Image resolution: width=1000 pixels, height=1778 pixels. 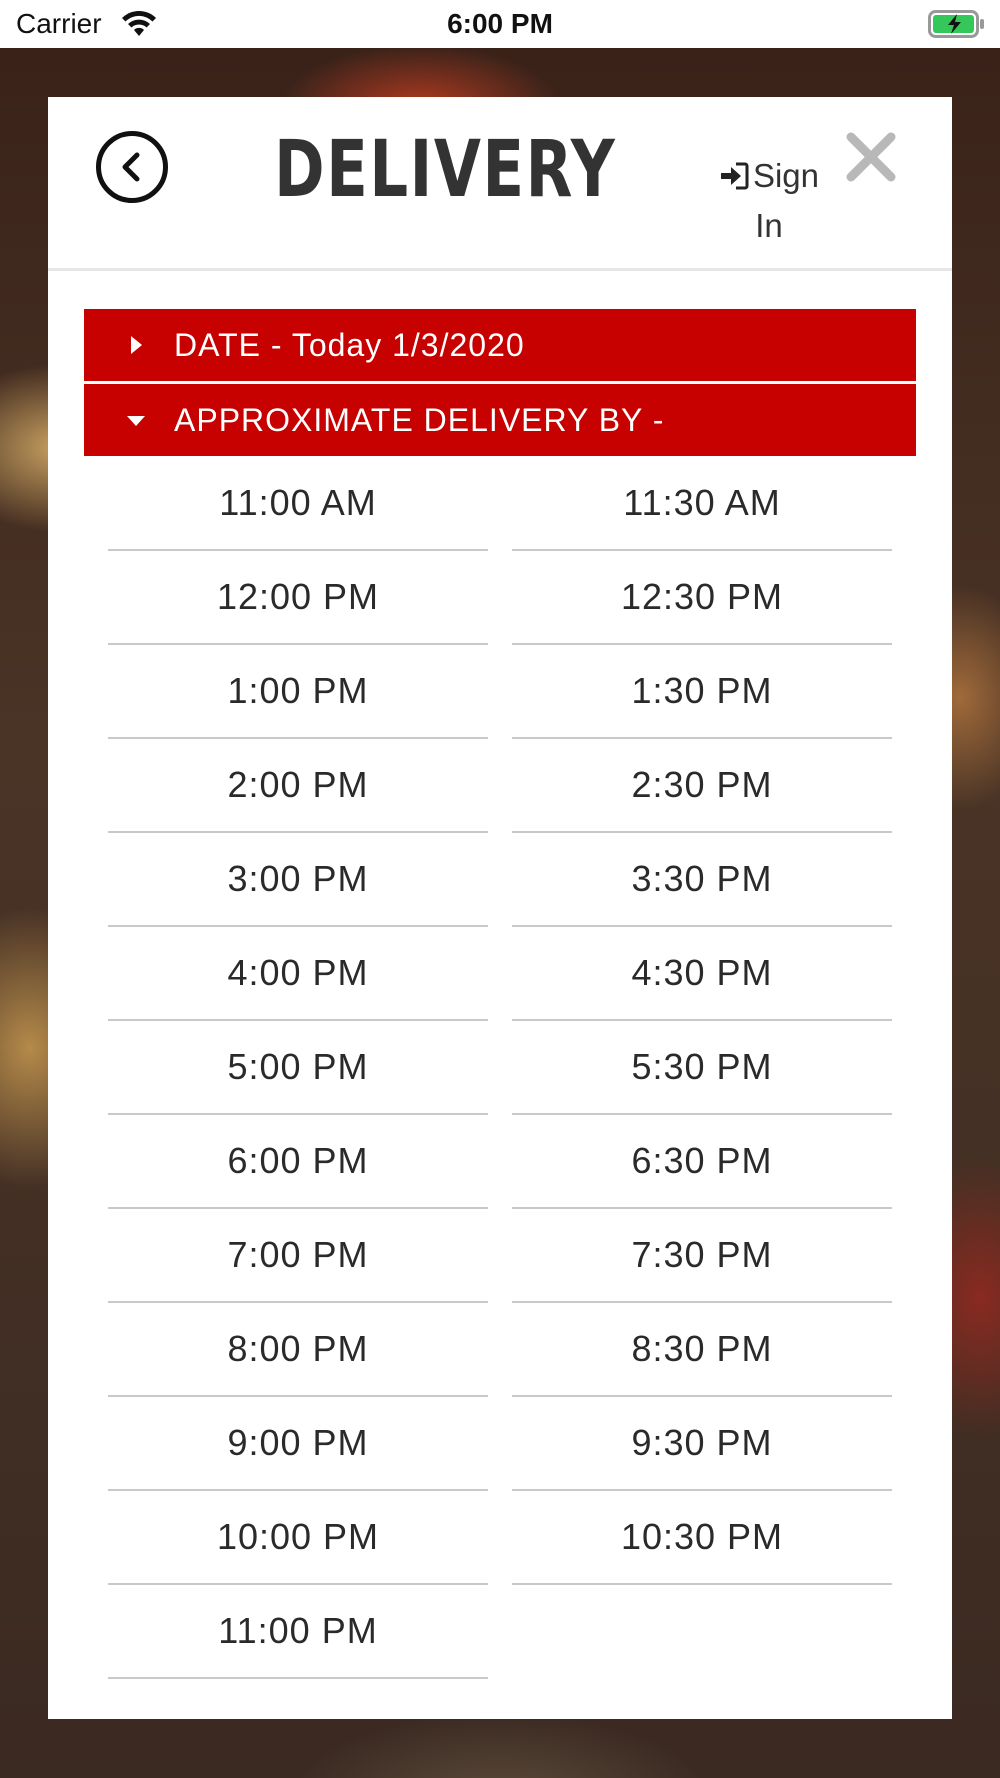 I want to click on time-slot-option: 4:30 PM, so click(x=702, y=974).